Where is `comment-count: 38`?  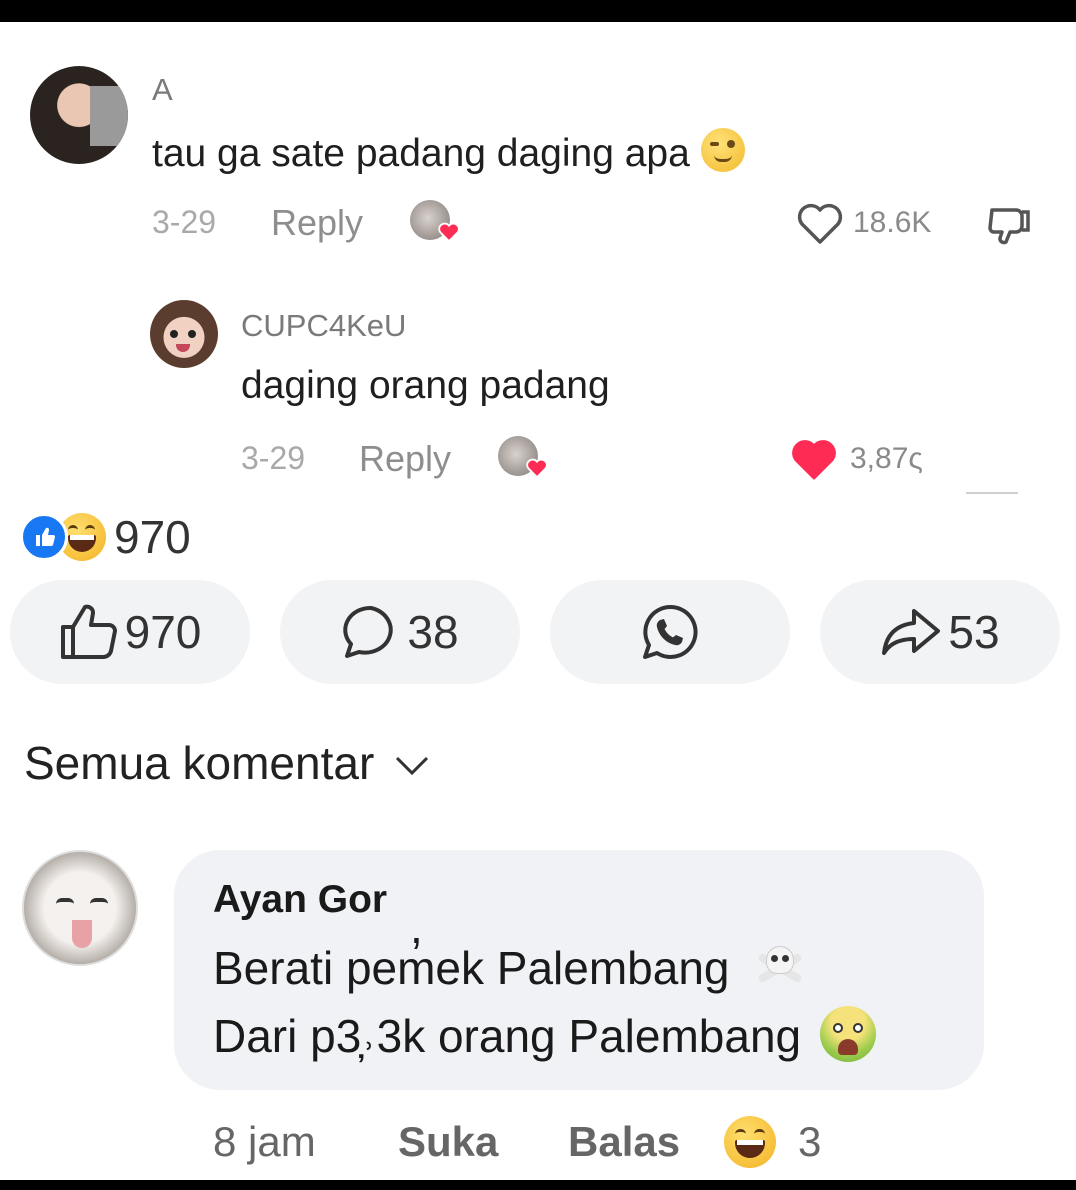
comment-count: 38 is located at coordinates (433, 632).